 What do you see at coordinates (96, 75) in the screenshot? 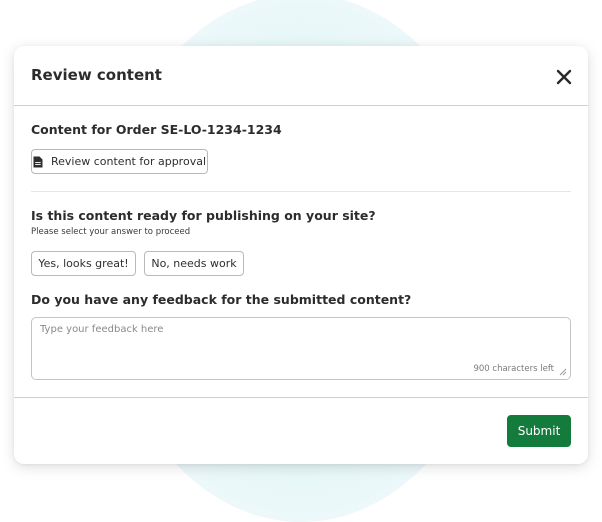
I see `dialog-title: Review content` at bounding box center [96, 75].